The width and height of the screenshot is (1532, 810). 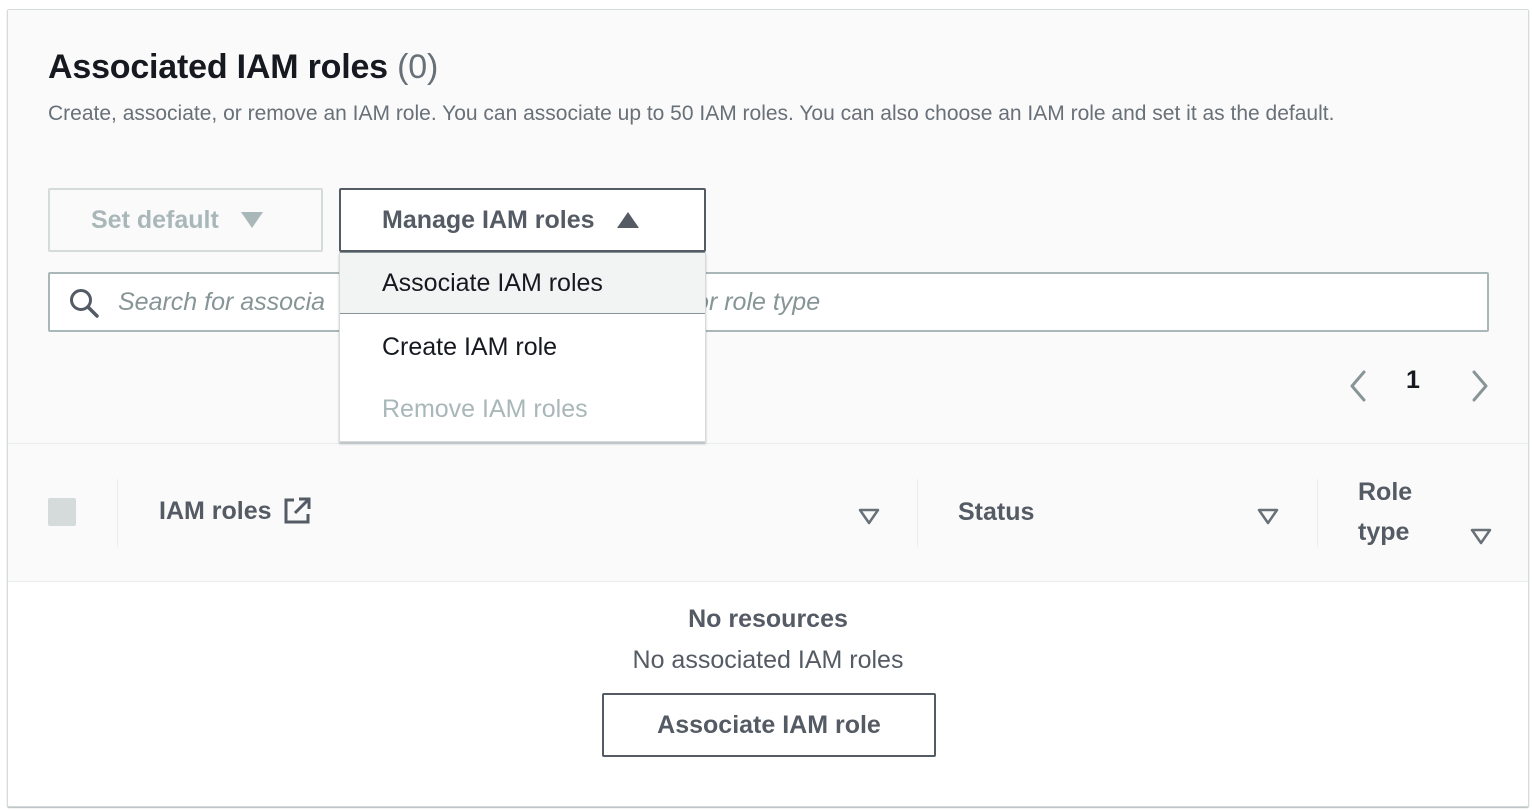 I want to click on sort-status-icon, so click(x=1268, y=517).